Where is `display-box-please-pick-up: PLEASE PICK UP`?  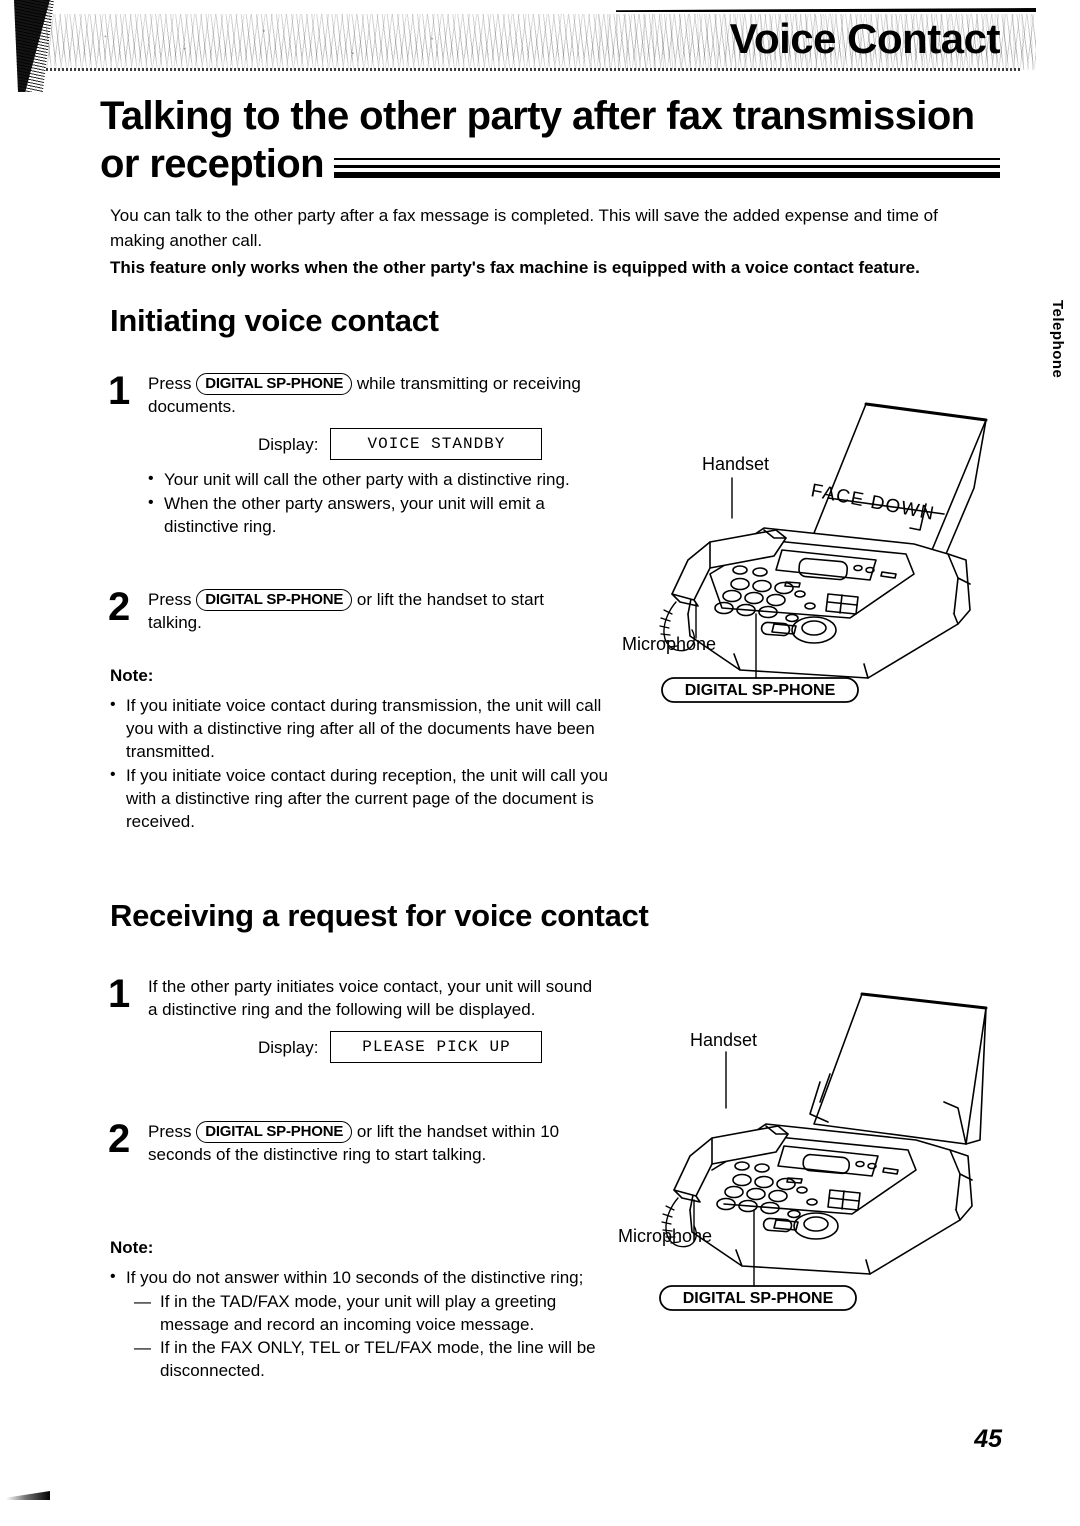
display-box-please-pick-up: PLEASE PICK UP is located at coordinates (436, 1047).